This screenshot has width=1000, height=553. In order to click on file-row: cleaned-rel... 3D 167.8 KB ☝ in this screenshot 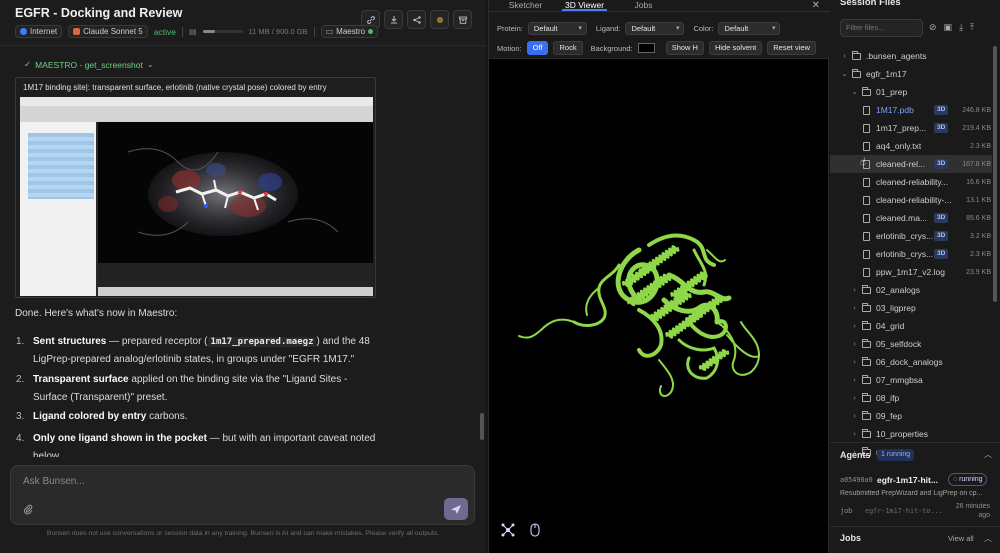, I will do `click(911, 164)`.